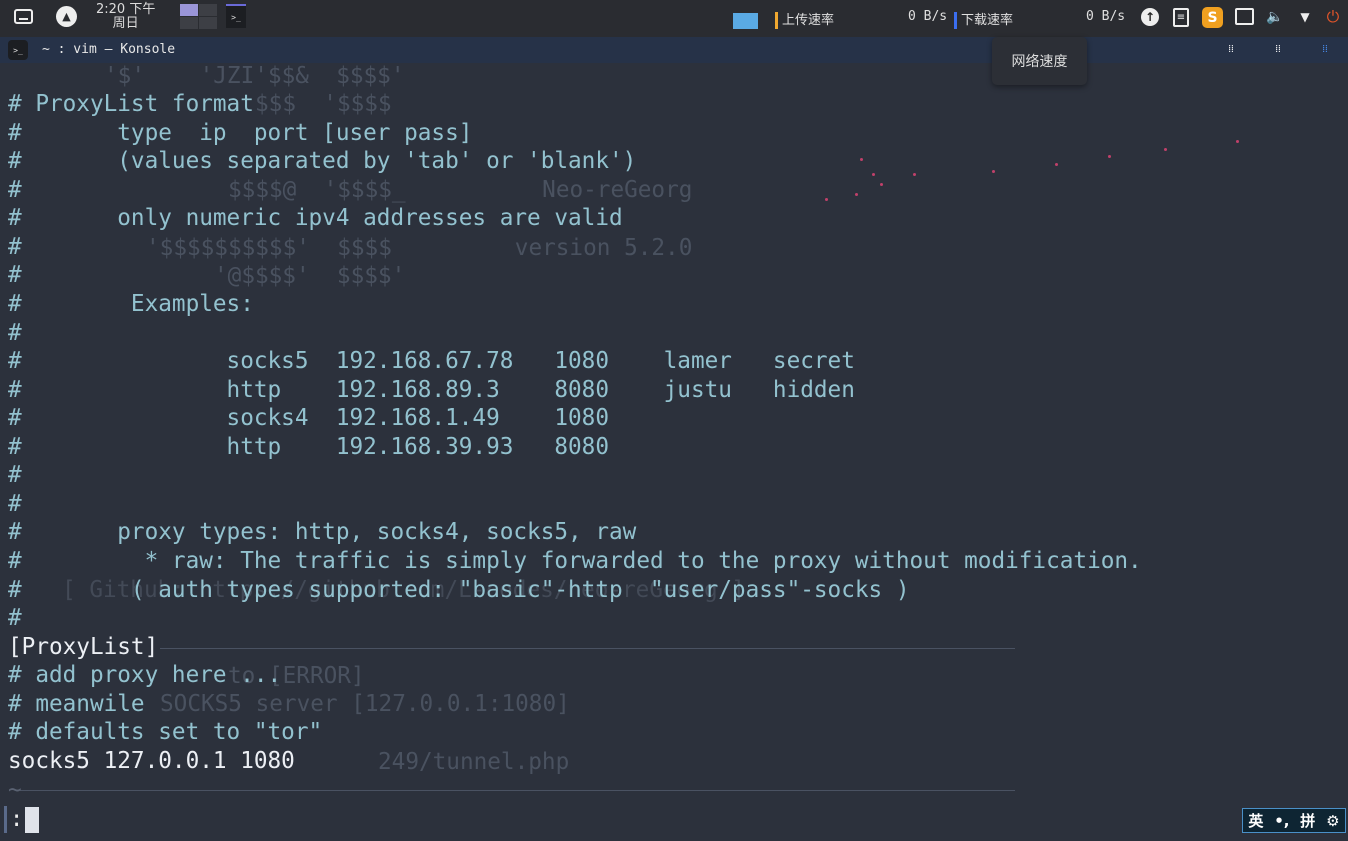 This screenshot has width=1348, height=841. I want to click on download-value: 0 B/s, so click(1106, 16).